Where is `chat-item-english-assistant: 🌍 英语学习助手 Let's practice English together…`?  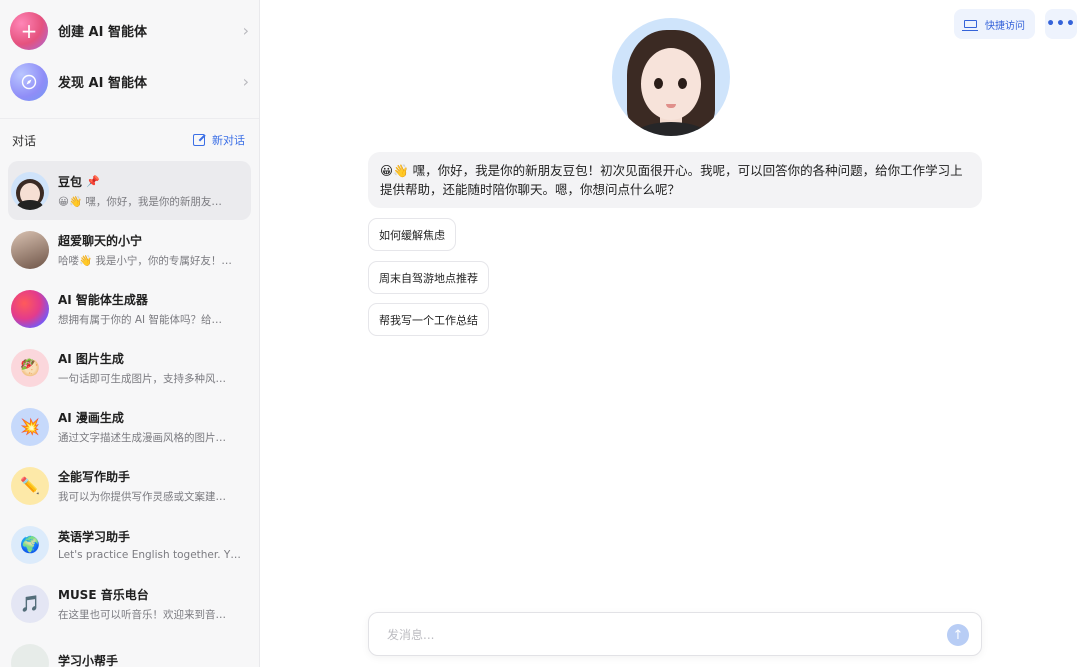 chat-item-english-assistant: 🌍 英语学习助手 Let's practice English together… is located at coordinates (129, 544).